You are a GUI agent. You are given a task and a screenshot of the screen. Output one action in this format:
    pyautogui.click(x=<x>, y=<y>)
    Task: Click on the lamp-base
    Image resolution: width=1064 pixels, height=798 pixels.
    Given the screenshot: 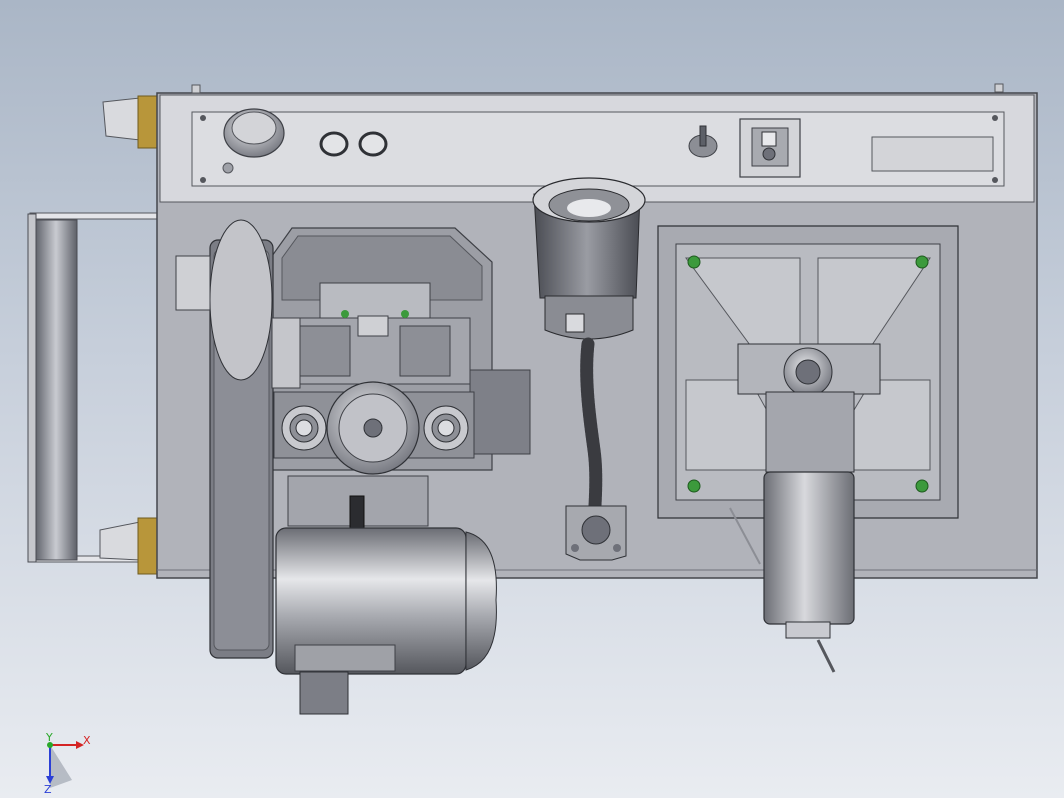 What is the action you would take?
    pyautogui.click(x=596, y=533)
    